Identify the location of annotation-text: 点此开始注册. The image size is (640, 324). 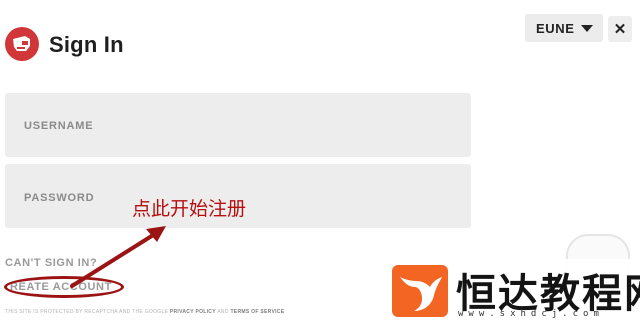
(189, 209).